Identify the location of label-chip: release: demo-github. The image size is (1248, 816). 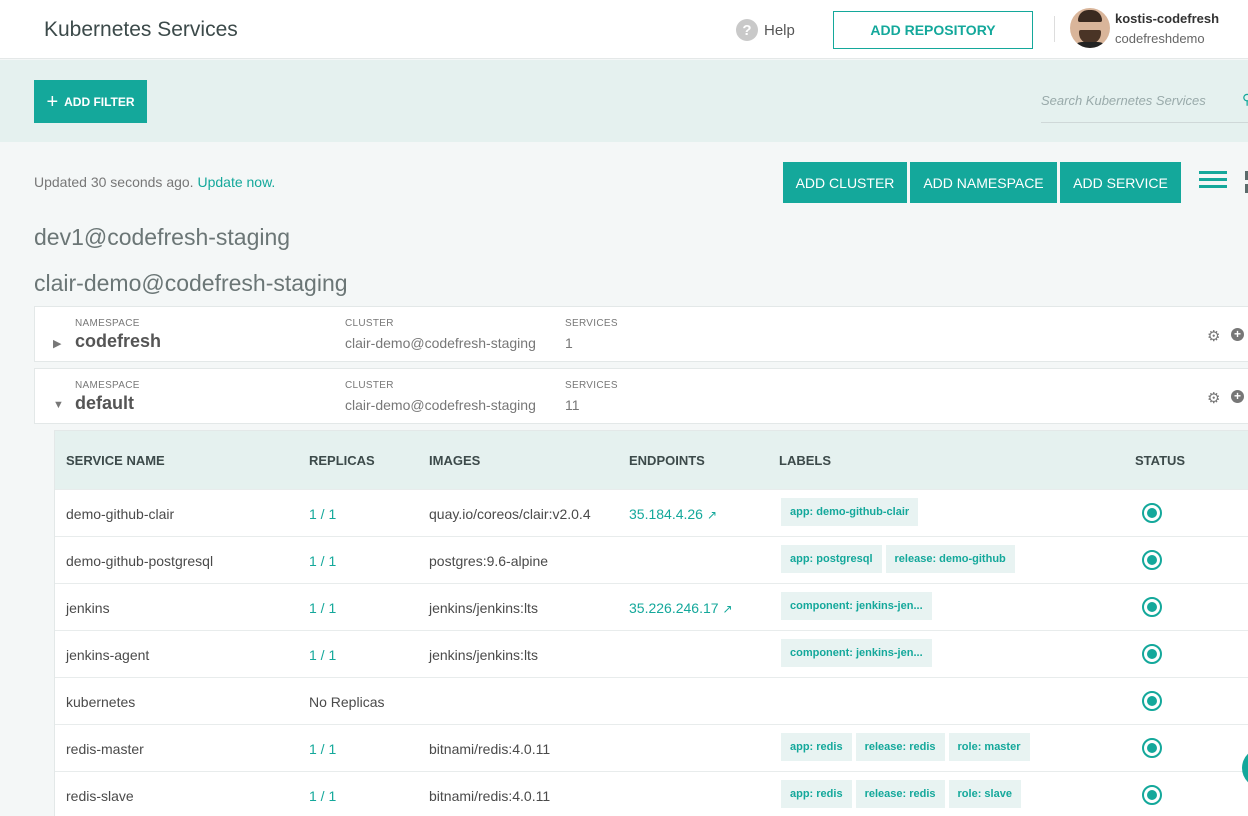
(950, 559).